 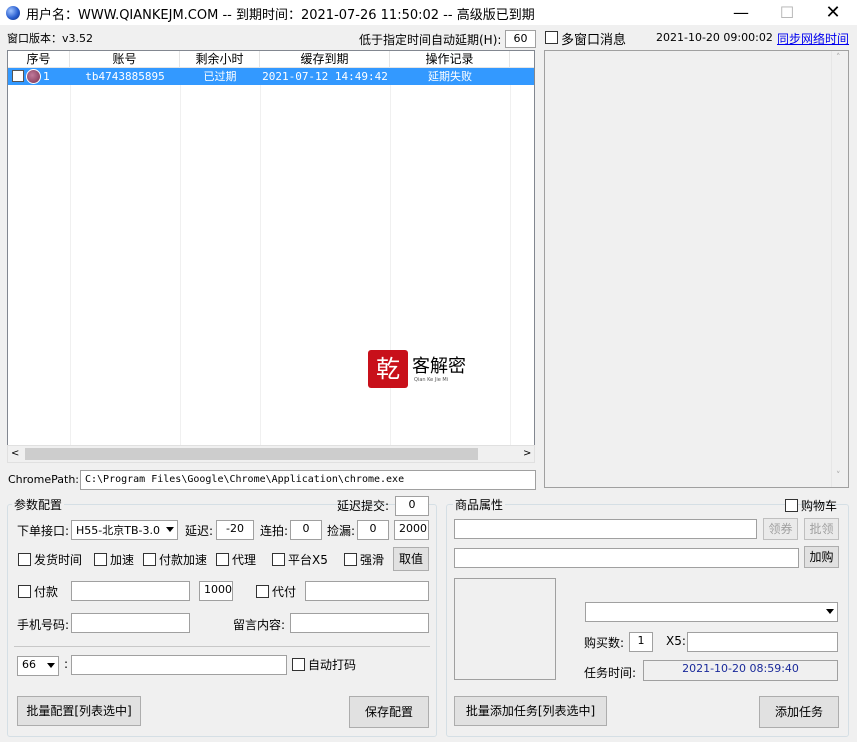 I want to click on colon-label: :, so click(x=66, y=664).